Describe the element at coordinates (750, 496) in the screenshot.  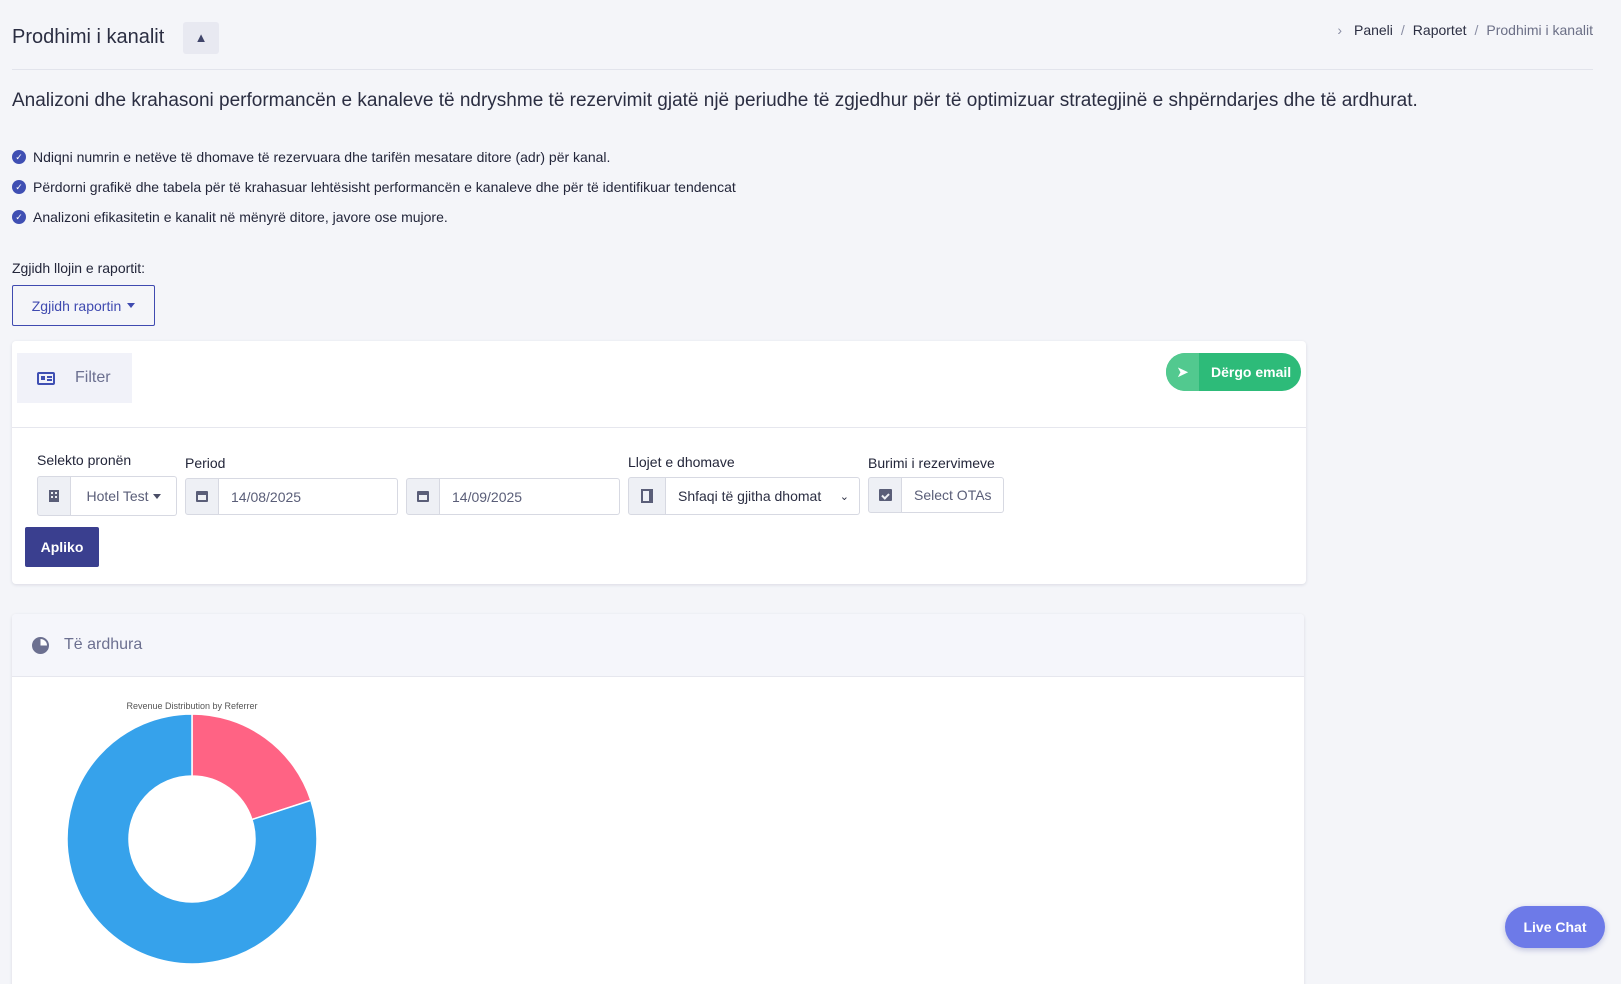
I see `room-types-value: Shfaqi të gjitha dhomat` at that location.